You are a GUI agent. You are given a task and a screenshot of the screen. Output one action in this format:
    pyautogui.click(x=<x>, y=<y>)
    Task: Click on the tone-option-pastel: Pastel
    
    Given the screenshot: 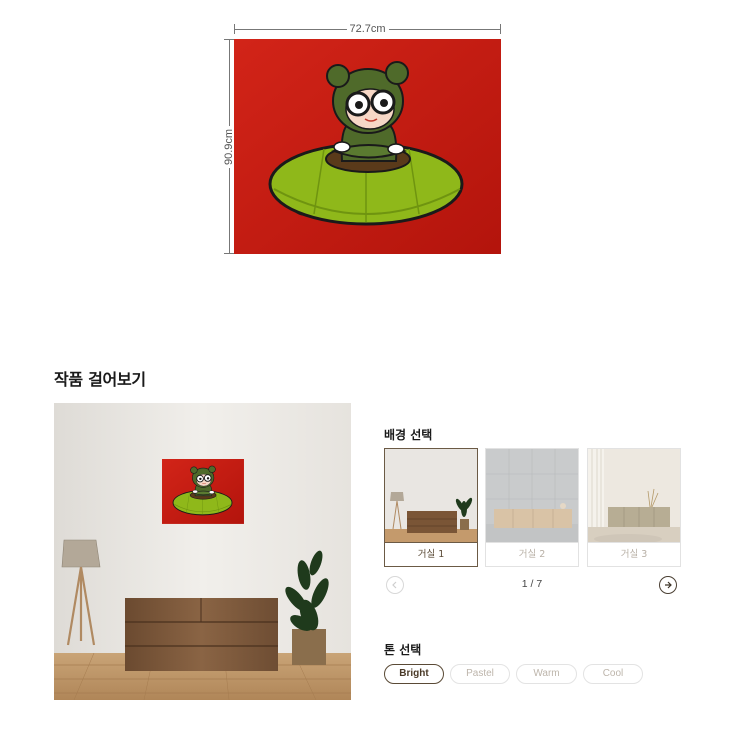 What is the action you would take?
    pyautogui.click(x=480, y=674)
    